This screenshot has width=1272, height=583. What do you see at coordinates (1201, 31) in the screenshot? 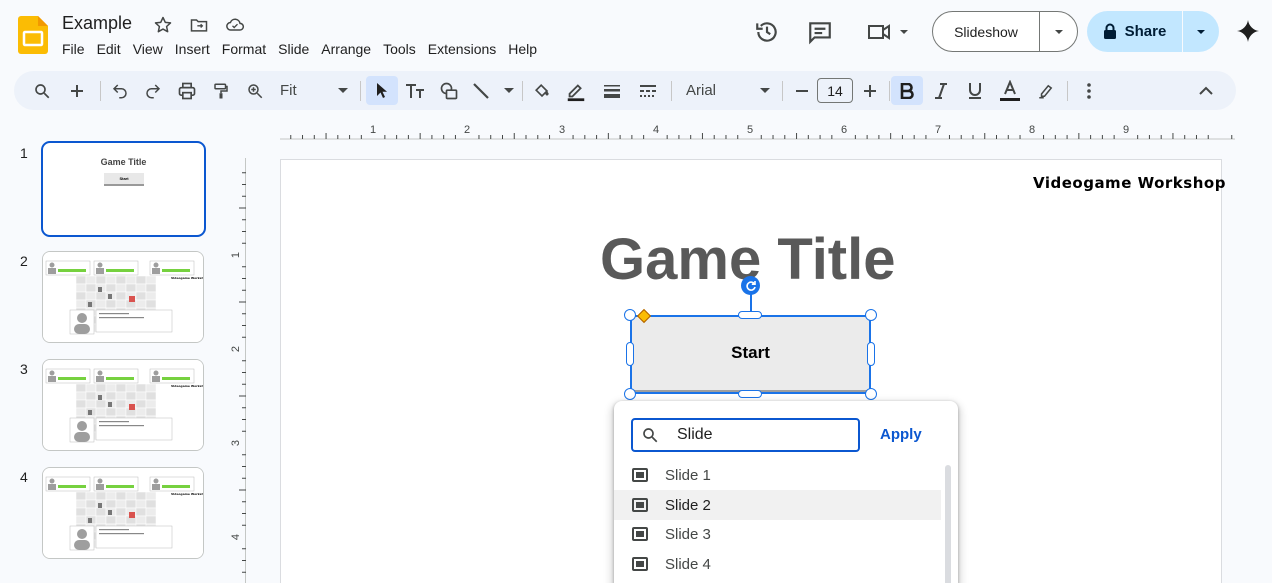
I see `share-dropdown-icon` at bounding box center [1201, 31].